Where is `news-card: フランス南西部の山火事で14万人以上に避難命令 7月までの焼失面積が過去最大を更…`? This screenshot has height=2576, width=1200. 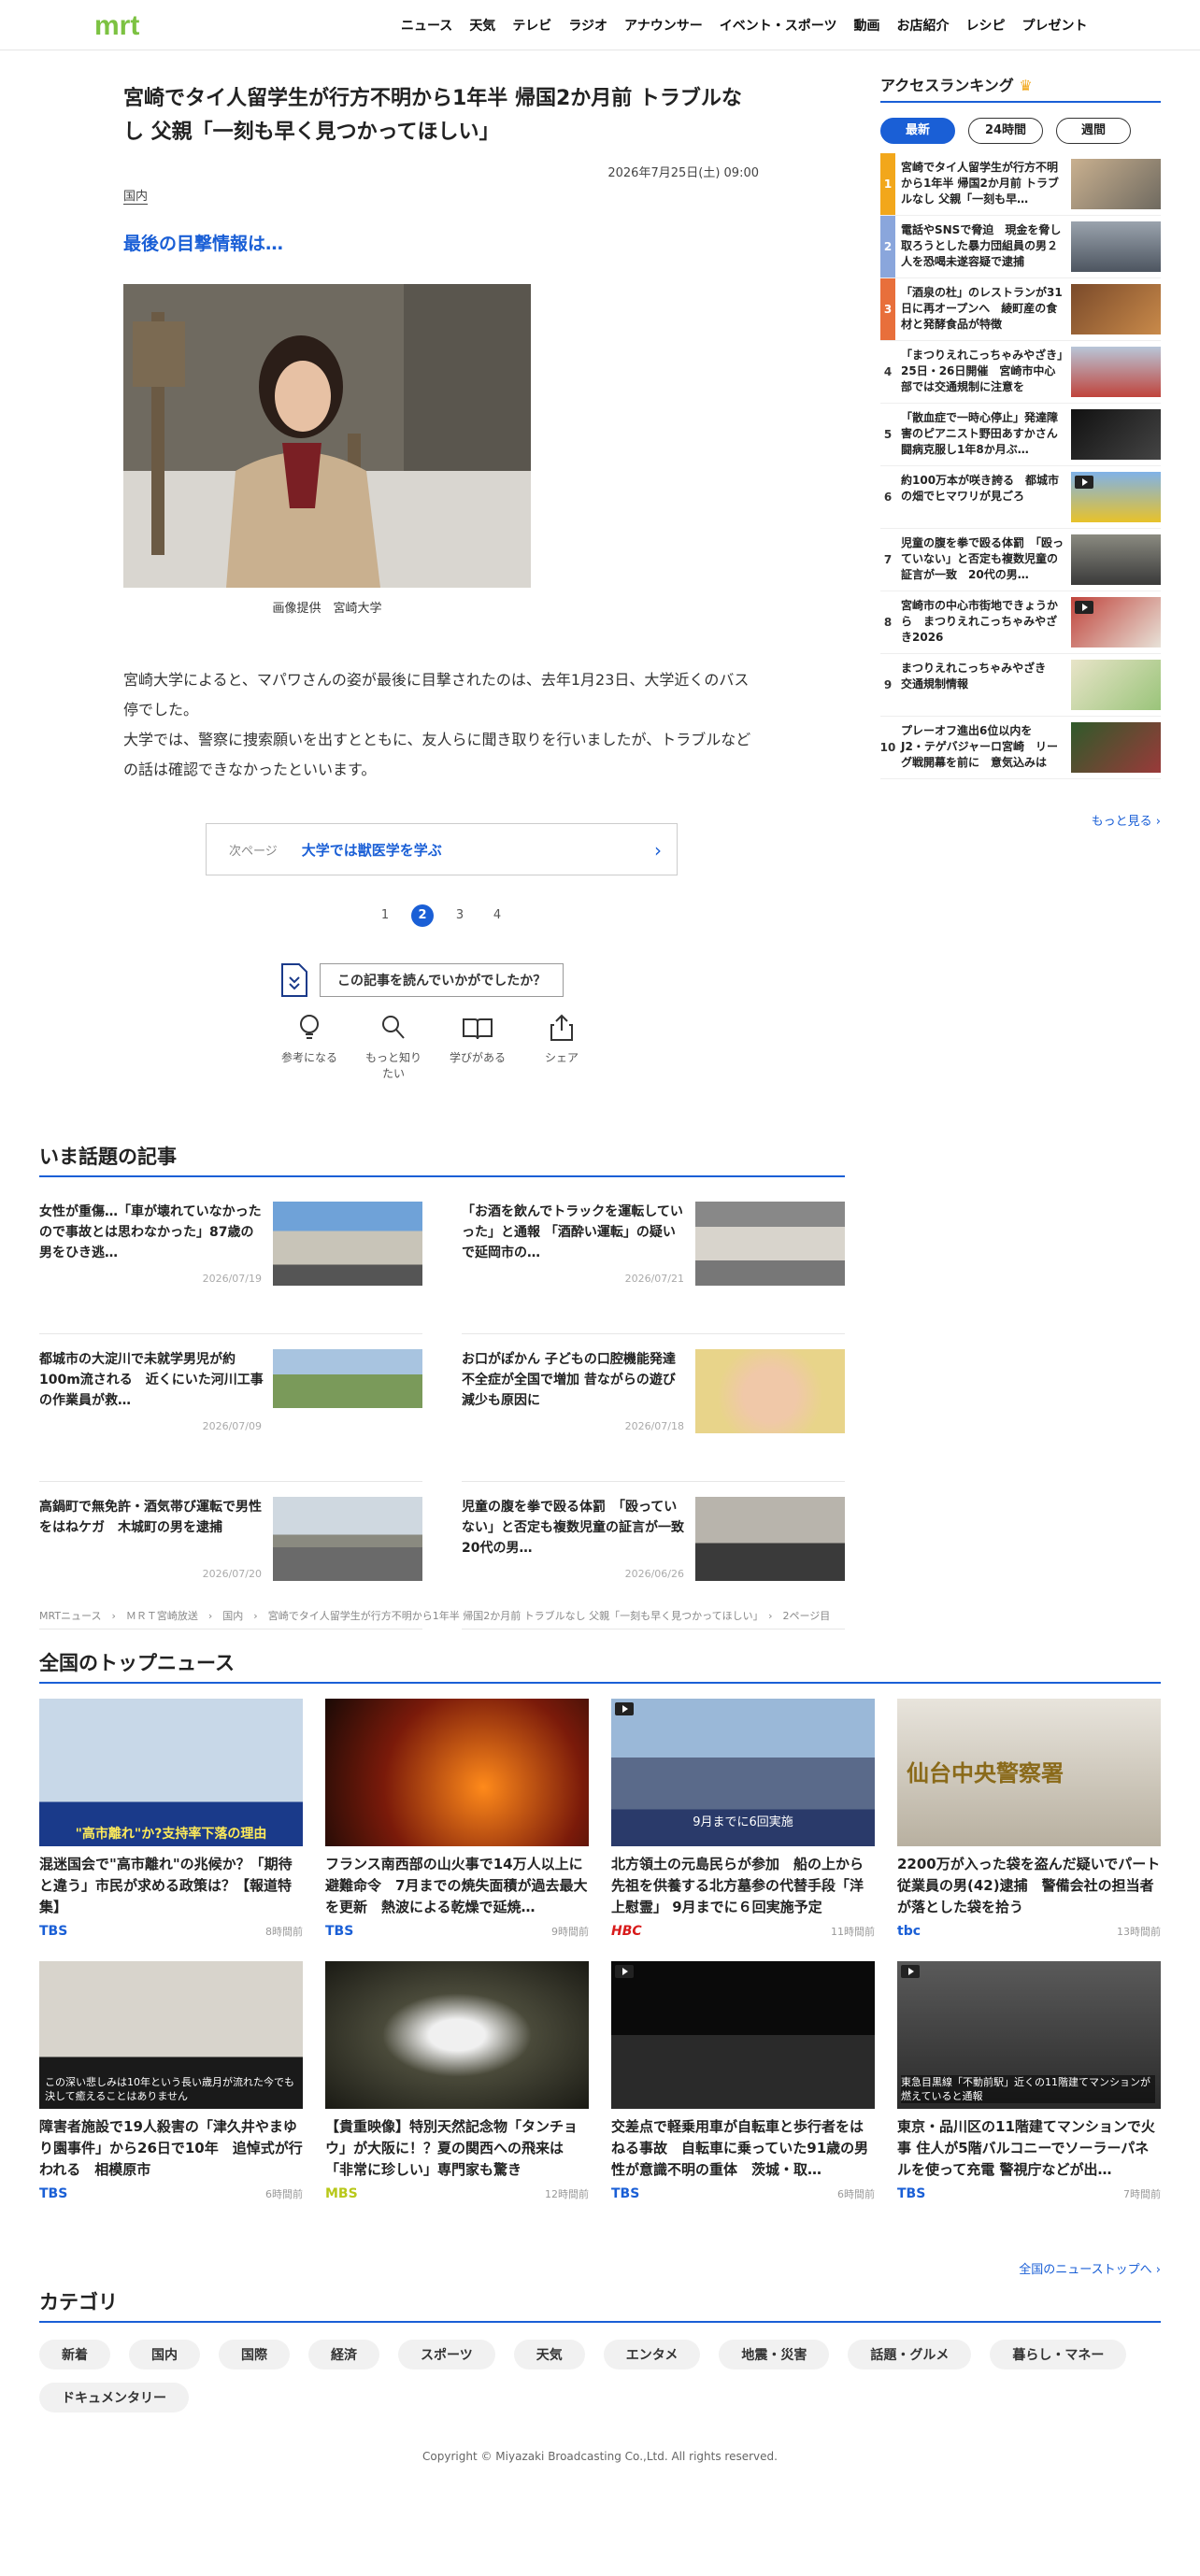 news-card: フランス南西部の山火事で14万人以上に避難命令 7月までの焼失面積が過去最大を更… is located at coordinates (457, 1819).